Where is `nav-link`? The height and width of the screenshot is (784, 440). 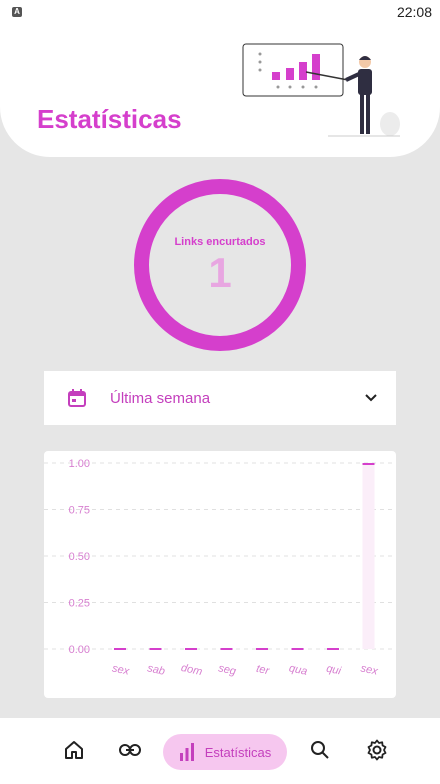
nav-link is located at coordinates (130, 750).